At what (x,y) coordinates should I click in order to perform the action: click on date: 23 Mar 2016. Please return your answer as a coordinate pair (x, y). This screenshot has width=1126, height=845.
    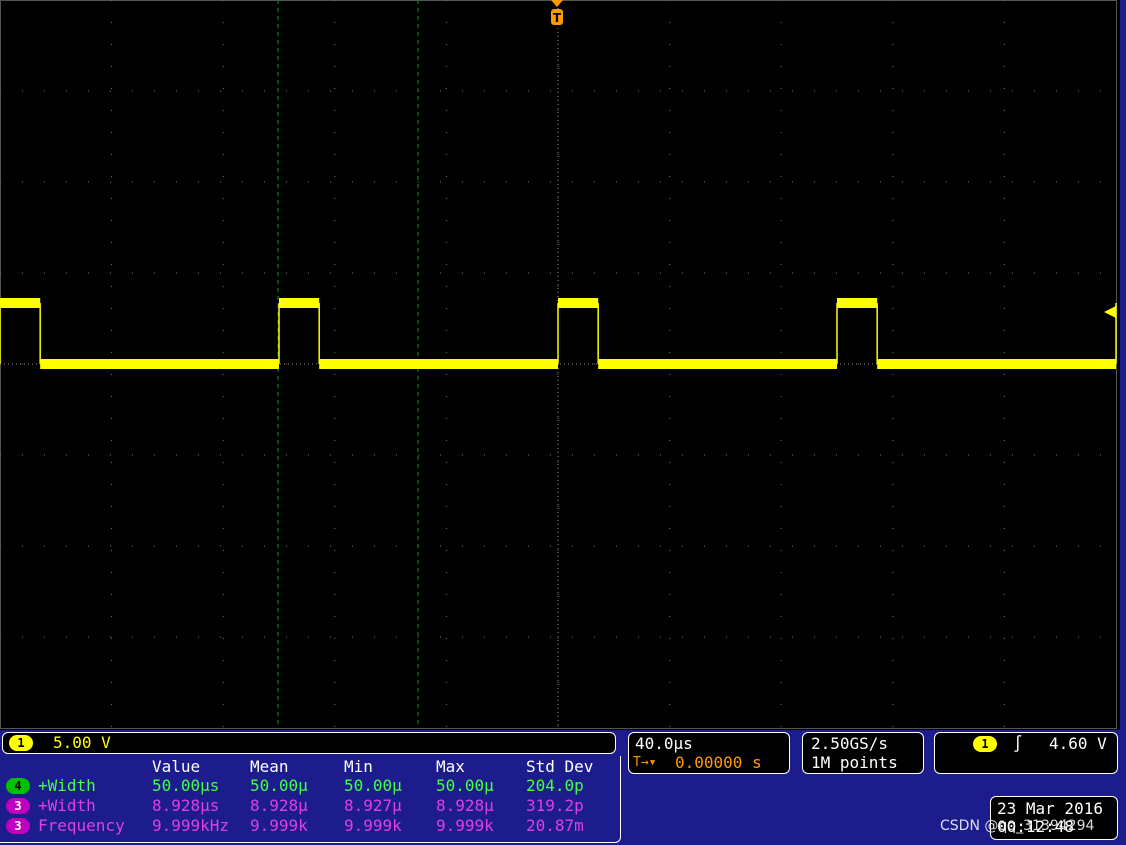
    Looking at the image, I should click on (1050, 808).